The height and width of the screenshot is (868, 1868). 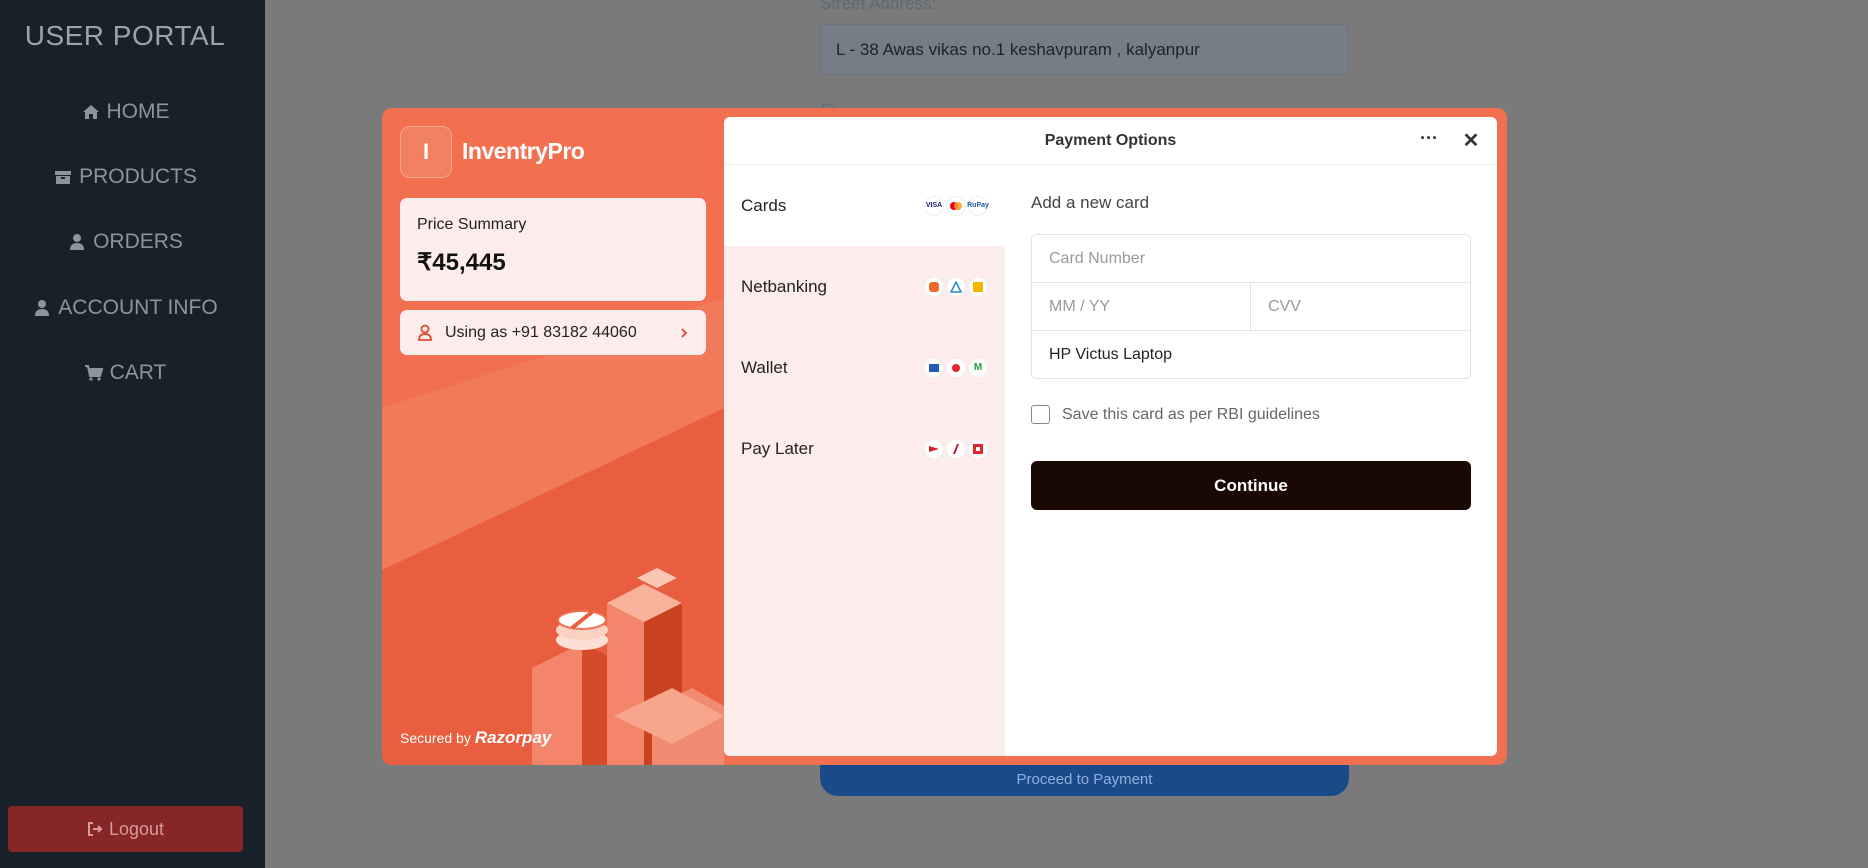 What do you see at coordinates (138, 307) in the screenshot?
I see `nav-account-info-label: ACCOUNT INFO` at bounding box center [138, 307].